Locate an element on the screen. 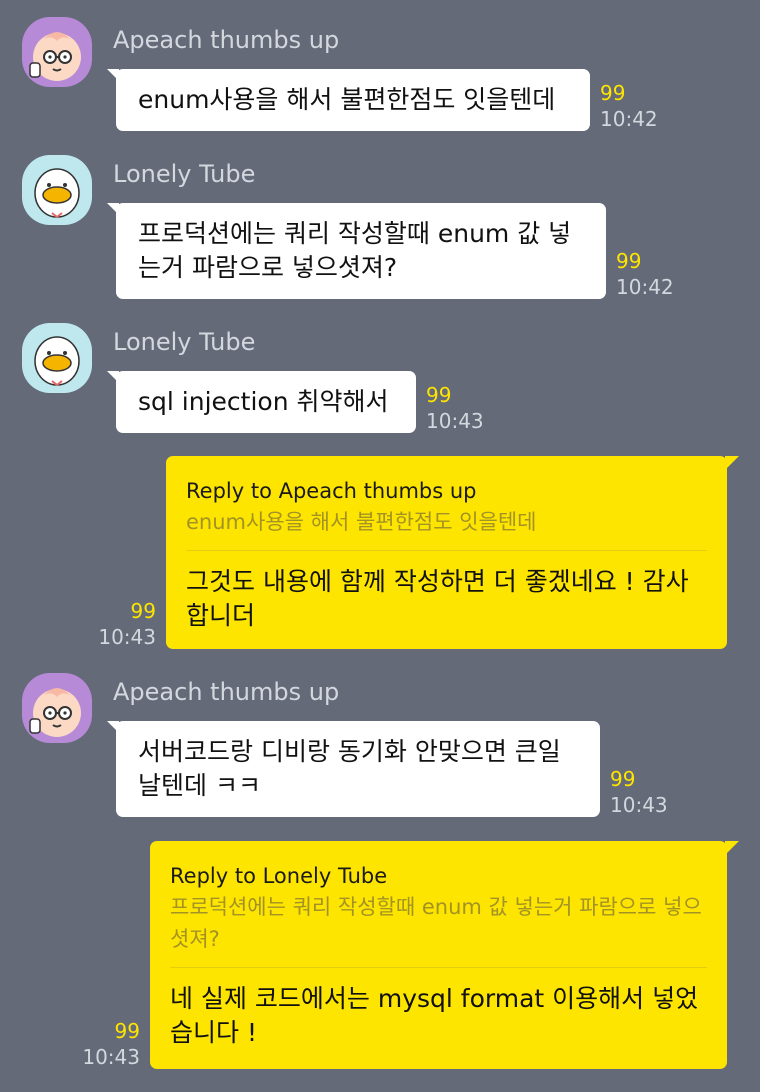 This screenshot has height=1092, width=760. message-text: 네 실제 코드에서는 mysql format 이용해서 넣었습니다 ! is located at coordinates (434, 1015).